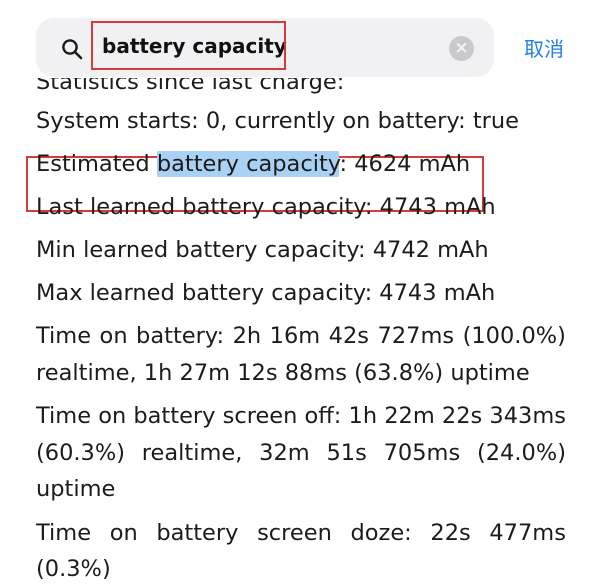 This screenshot has width=600, height=588. What do you see at coordinates (301, 532) in the screenshot?
I see `justified-row: Time on battery screen doze: 22s 477ms` at bounding box center [301, 532].